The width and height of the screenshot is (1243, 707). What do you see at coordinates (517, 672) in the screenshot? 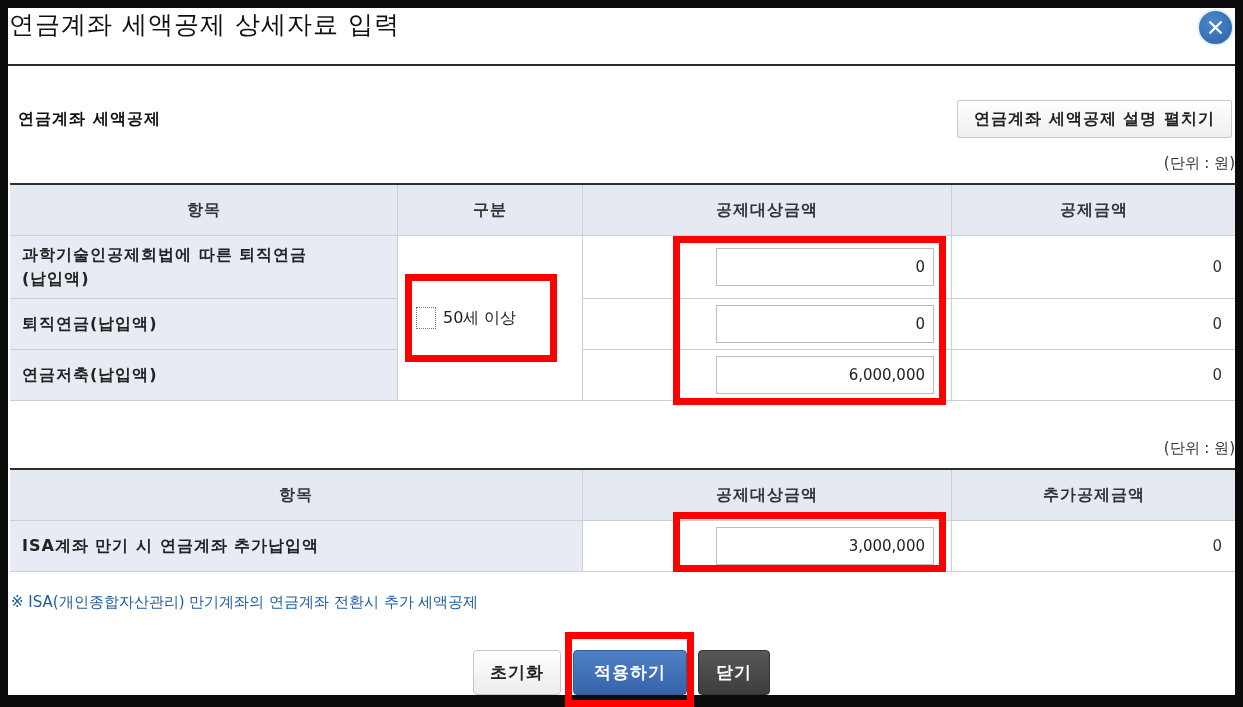
I see `reset-button: 초기화` at bounding box center [517, 672].